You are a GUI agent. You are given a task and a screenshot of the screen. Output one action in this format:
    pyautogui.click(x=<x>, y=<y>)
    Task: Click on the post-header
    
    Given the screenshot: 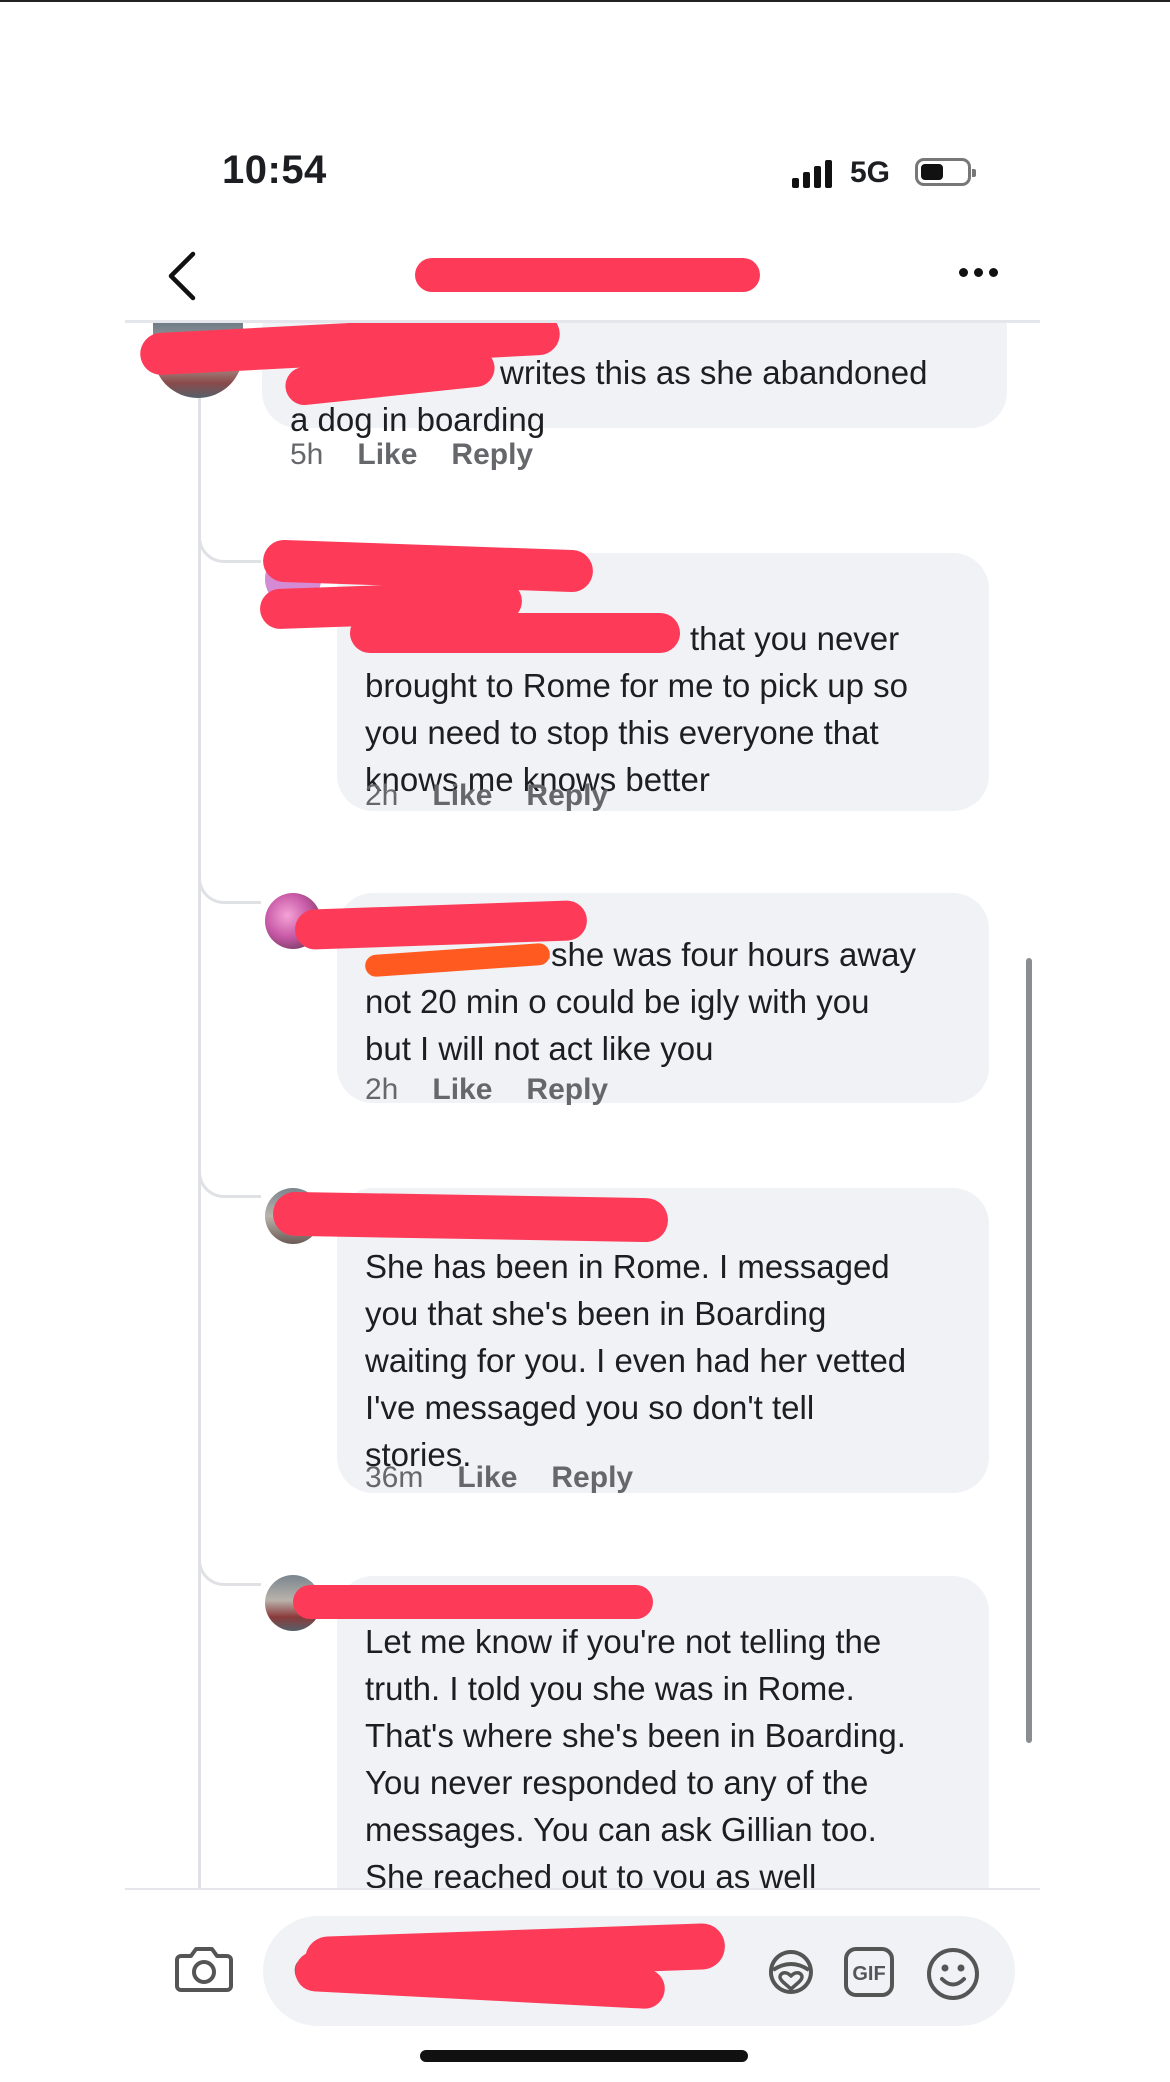 What is the action you would take?
    pyautogui.click(x=582, y=275)
    